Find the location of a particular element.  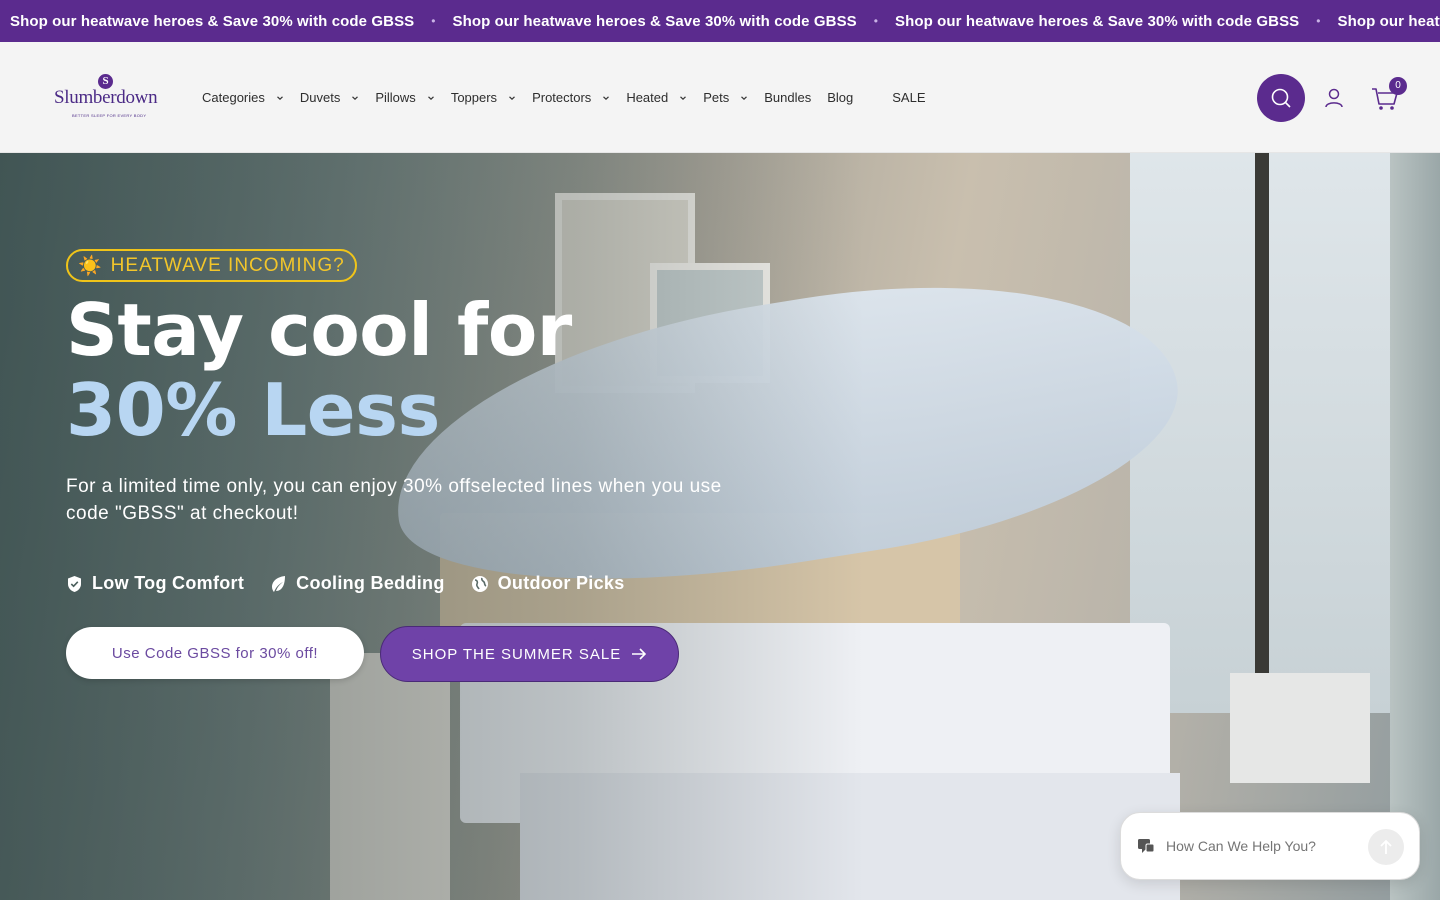

nav-item-duvets: Duvets is located at coordinates (329, 97).